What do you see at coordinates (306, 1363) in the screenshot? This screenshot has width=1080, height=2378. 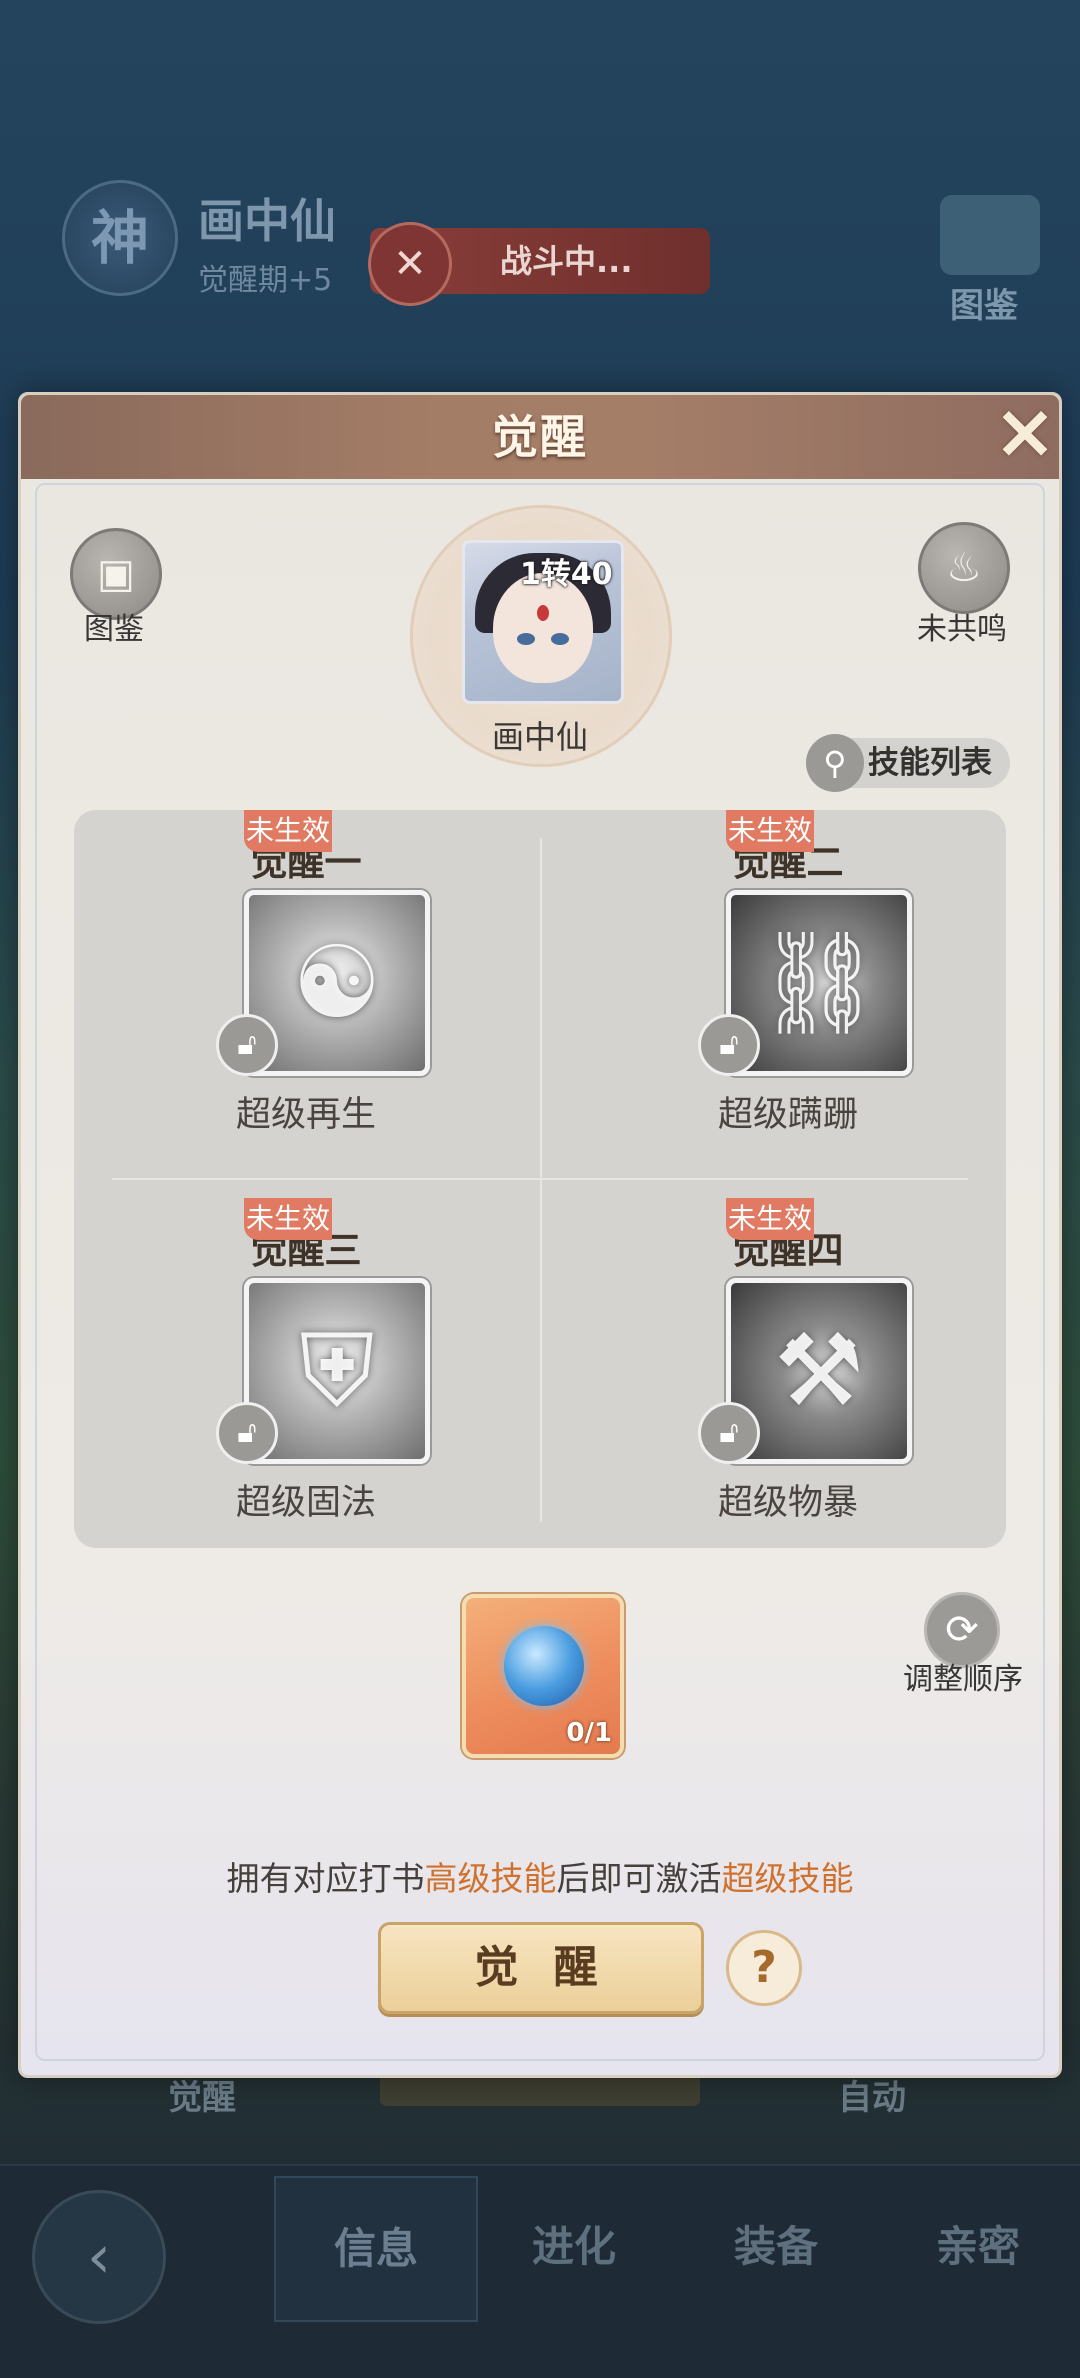 I see `awaken-slot-3: 觉醒三 ⛨ 未生效 🔓︎ 超级固法` at bounding box center [306, 1363].